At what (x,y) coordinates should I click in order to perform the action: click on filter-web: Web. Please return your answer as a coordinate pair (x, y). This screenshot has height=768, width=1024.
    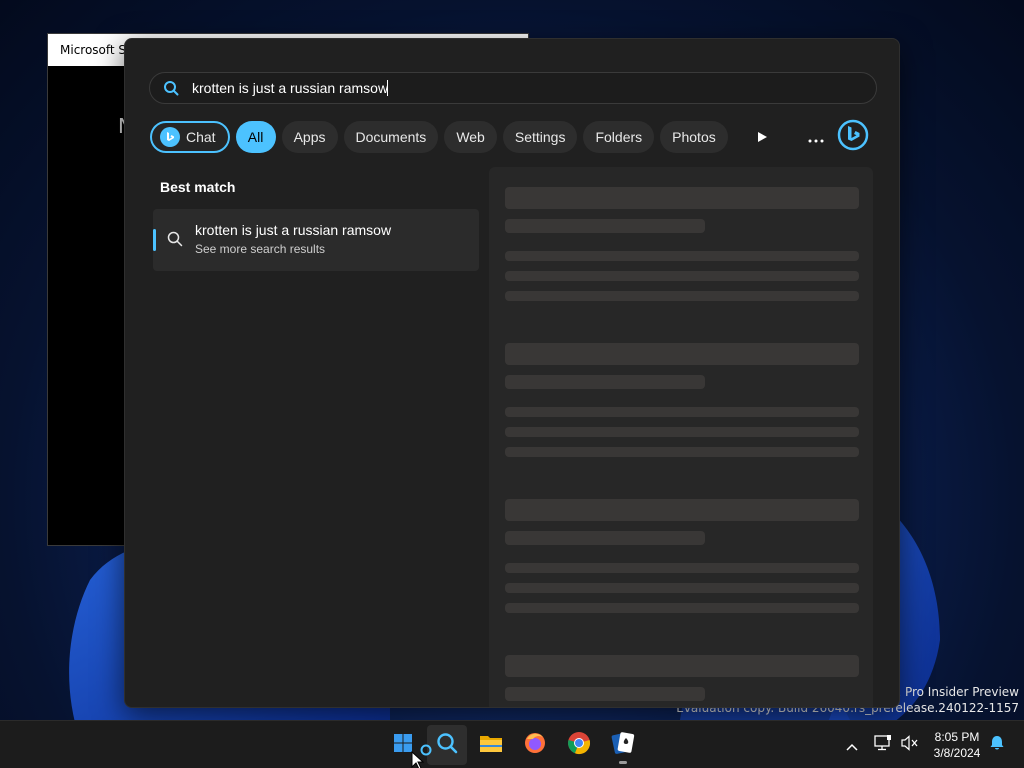
    Looking at the image, I should click on (470, 137).